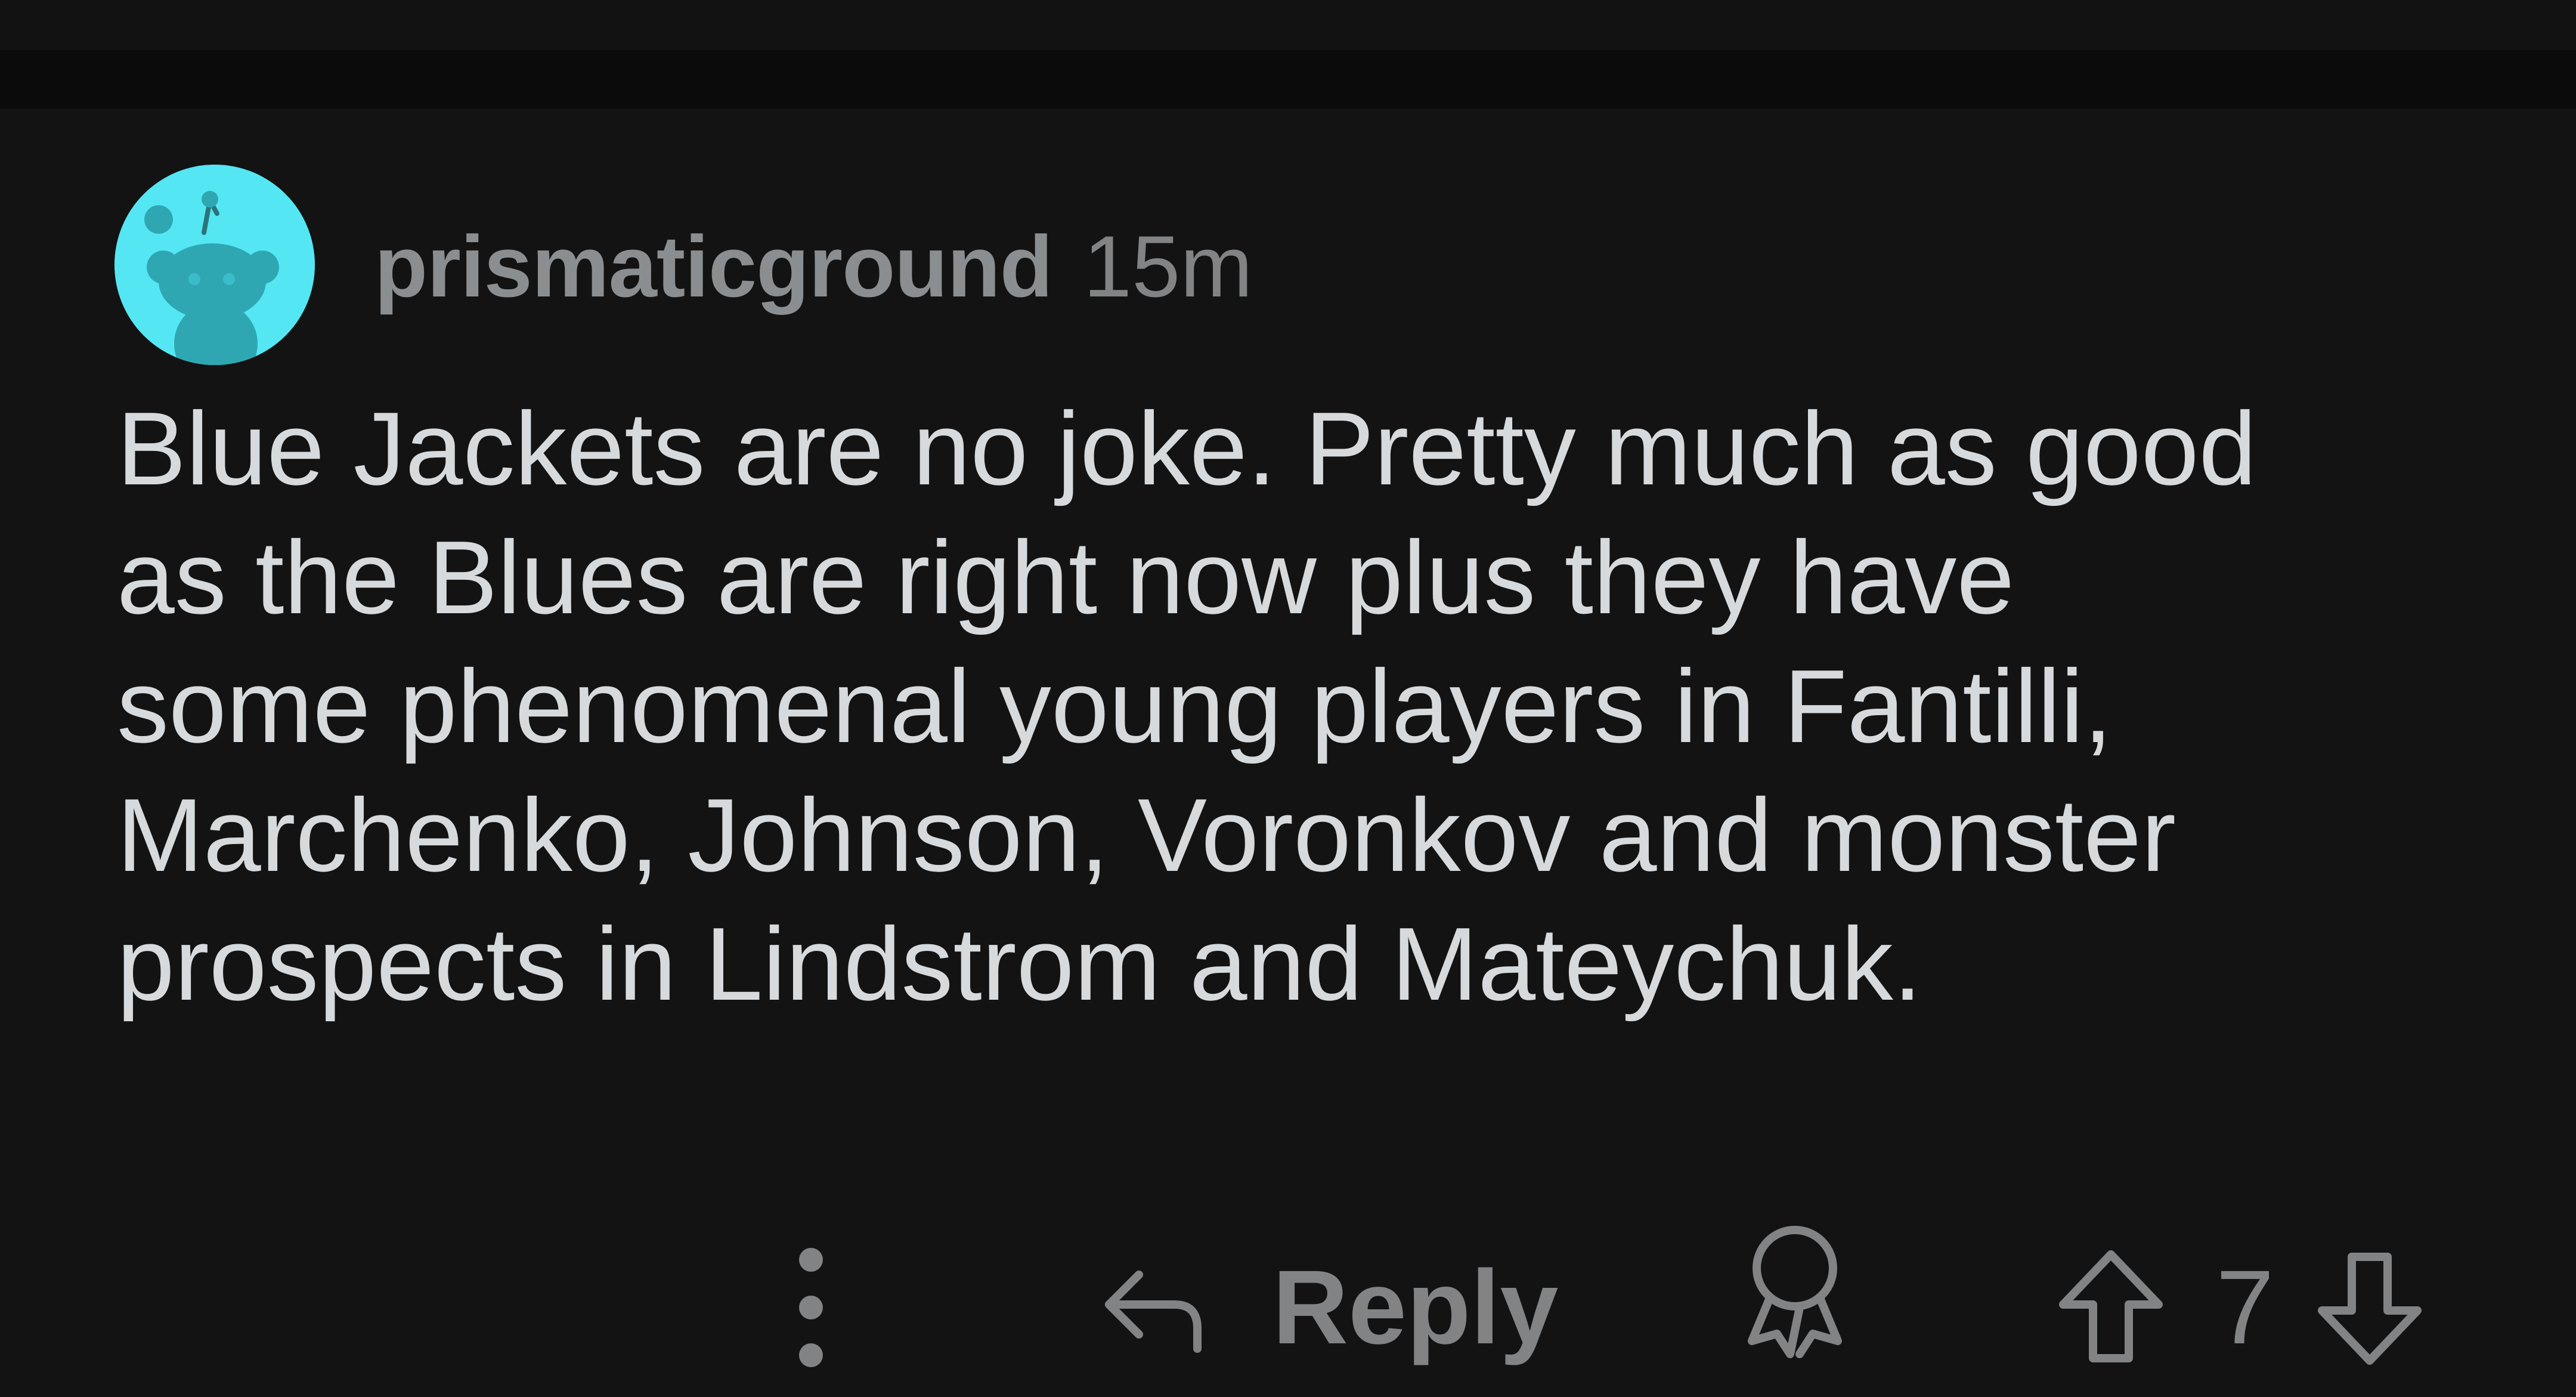 Image resolution: width=2576 pixels, height=1397 pixels. What do you see at coordinates (1288, 79) in the screenshot?
I see `section-divider` at bounding box center [1288, 79].